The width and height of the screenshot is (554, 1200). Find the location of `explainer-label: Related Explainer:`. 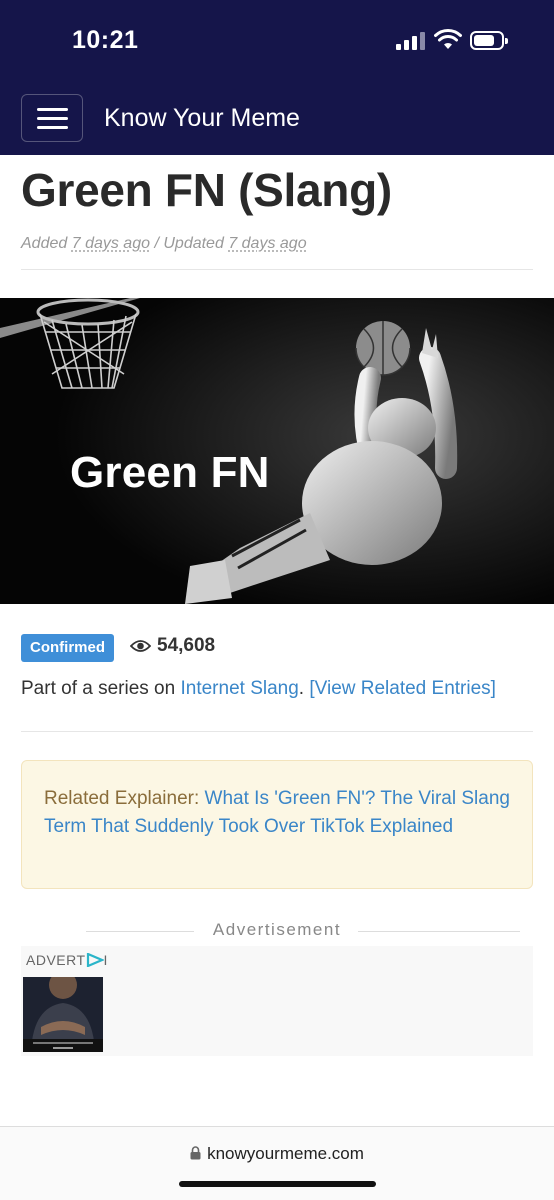

explainer-label: Related Explainer: is located at coordinates (122, 798).